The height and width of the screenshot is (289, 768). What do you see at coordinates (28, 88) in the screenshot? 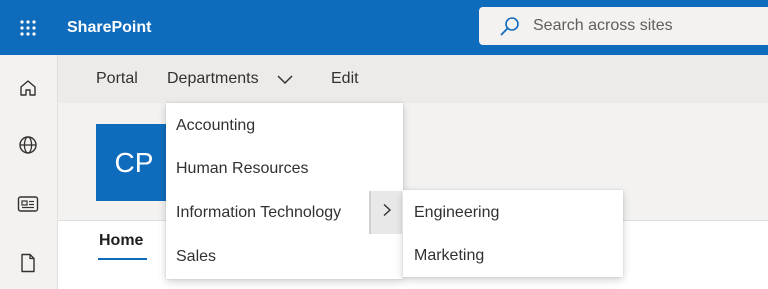
I see `home-icon` at bounding box center [28, 88].